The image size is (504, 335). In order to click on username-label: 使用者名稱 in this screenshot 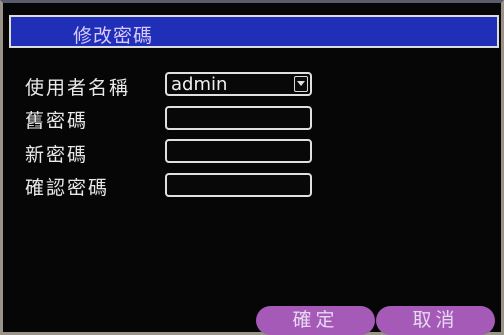, I will do `click(78, 88)`.